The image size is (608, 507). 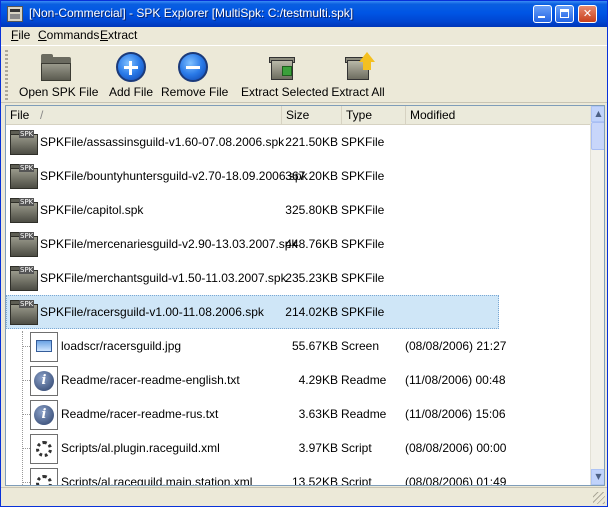 I want to click on column-size: Size, so click(x=312, y=115).